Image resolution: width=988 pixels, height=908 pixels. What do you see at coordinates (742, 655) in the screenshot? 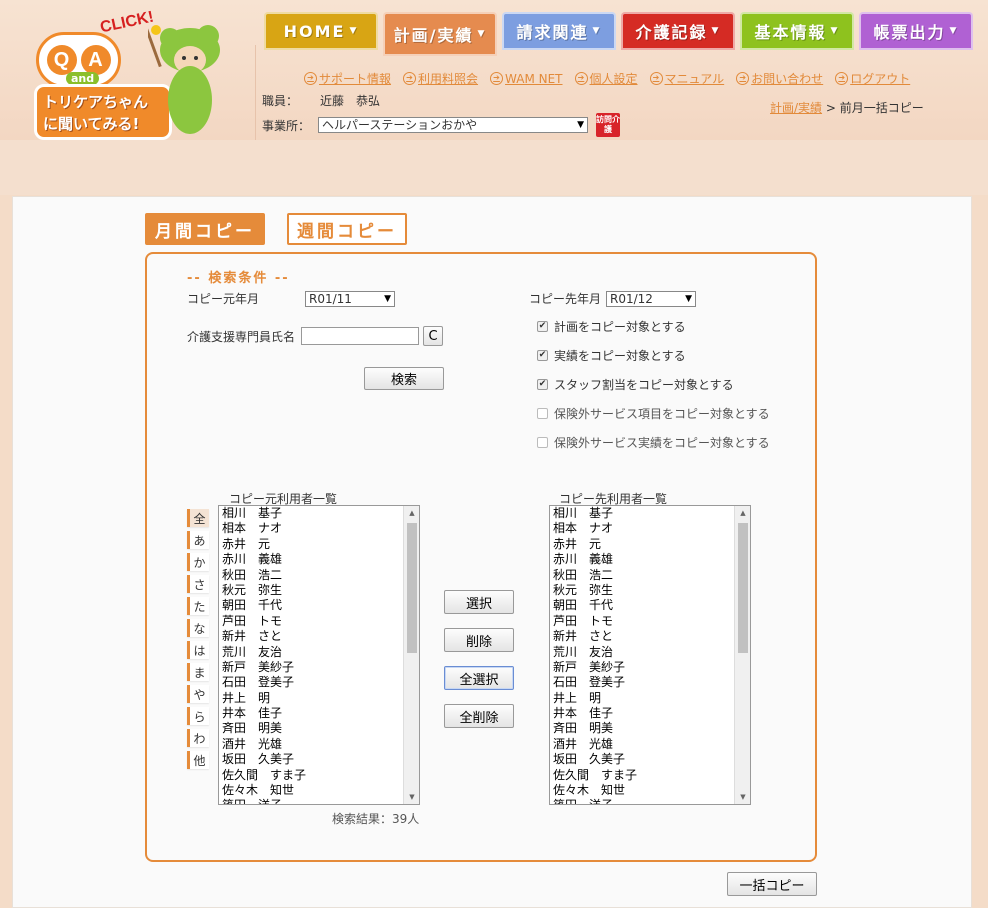
I see `dest-list-scrollbar: ▲ ▼` at bounding box center [742, 655].